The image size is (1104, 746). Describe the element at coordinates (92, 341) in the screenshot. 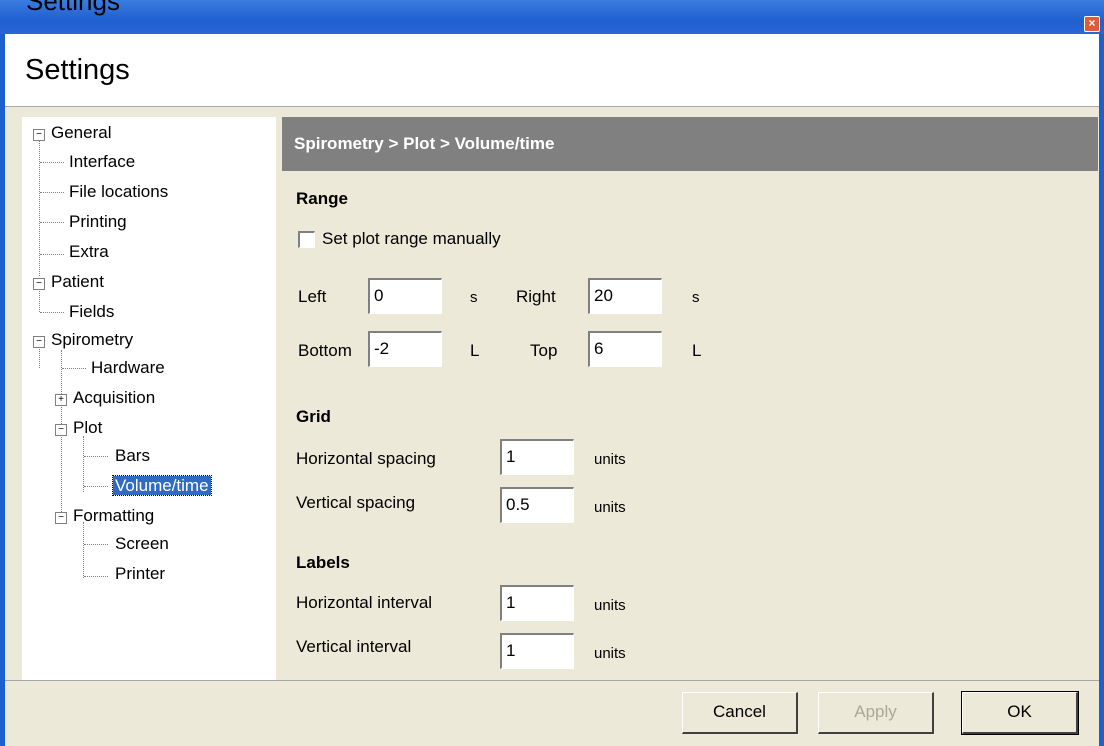

I see `tree-item-spirometry: Spirometry` at that location.